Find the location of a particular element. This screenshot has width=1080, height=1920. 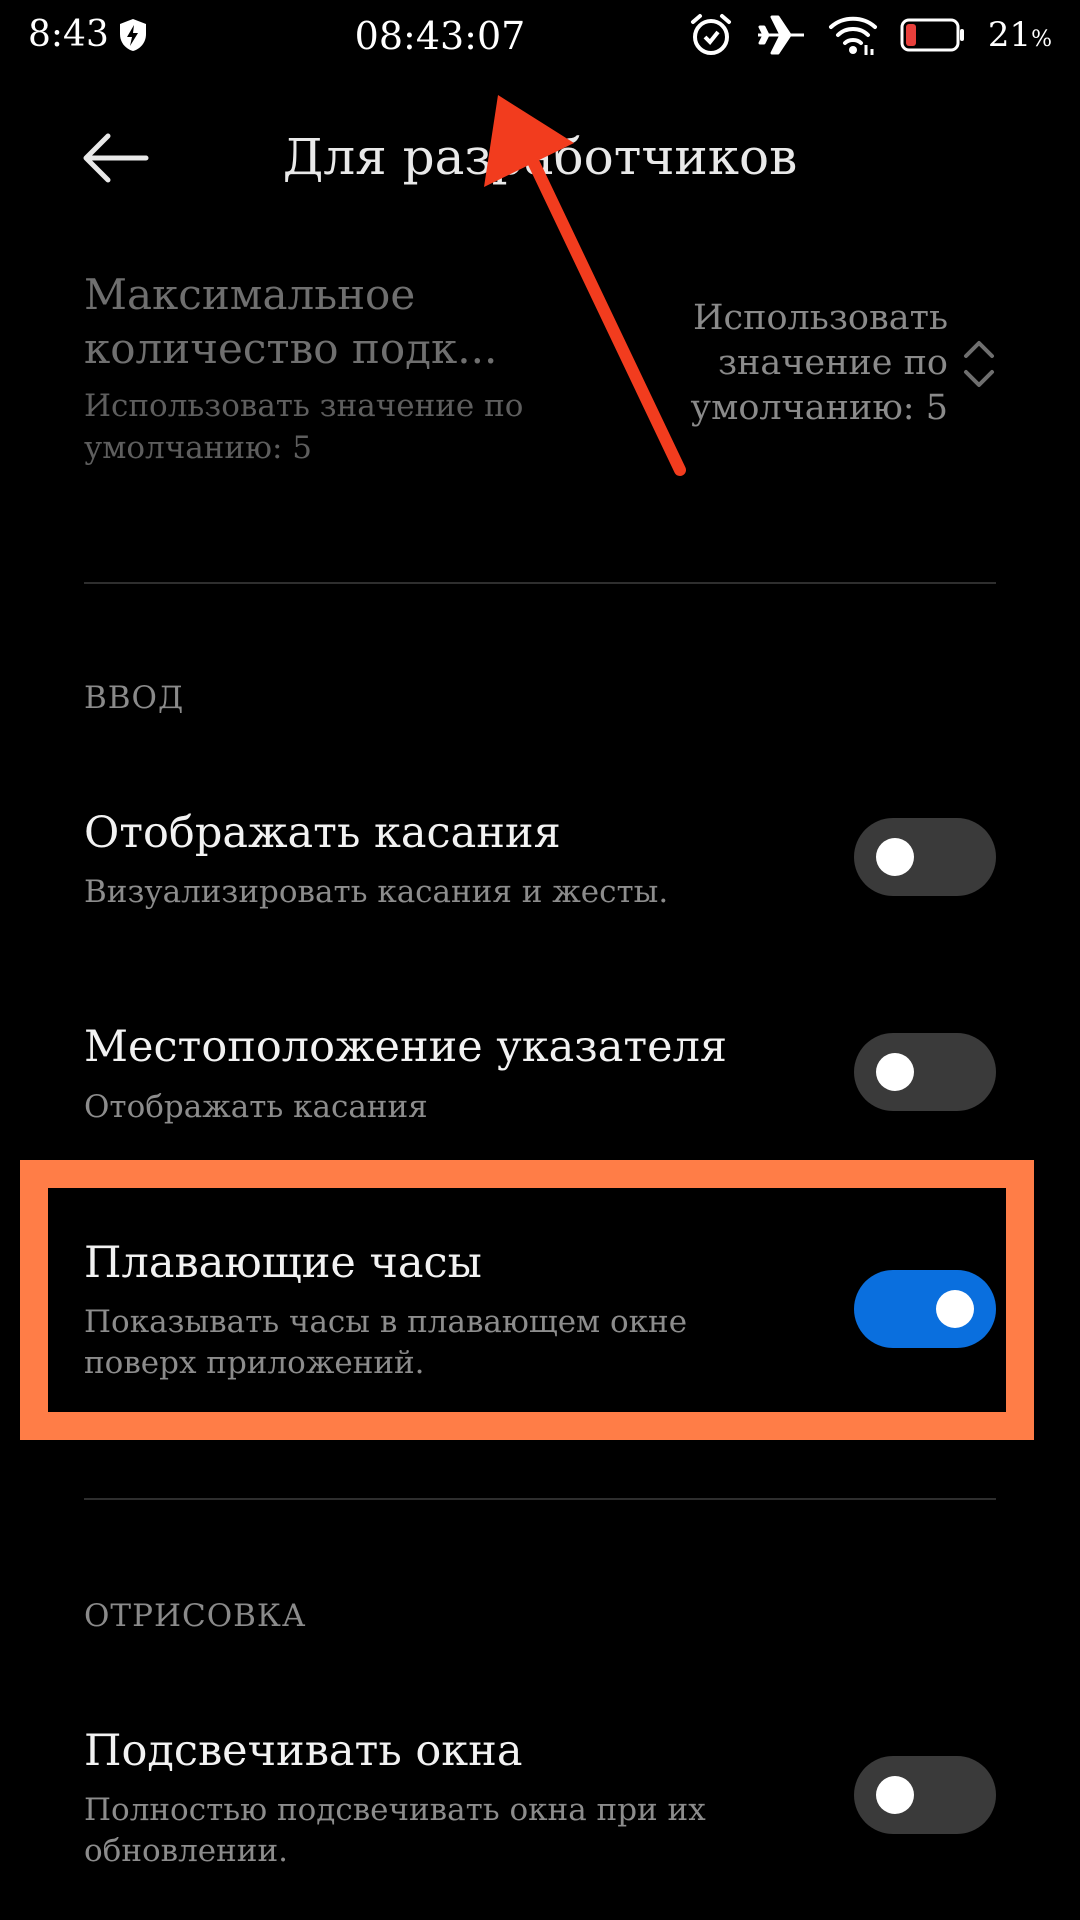

setting-subtitle: Визуализировать касания и жесты. is located at coordinates (376, 892).